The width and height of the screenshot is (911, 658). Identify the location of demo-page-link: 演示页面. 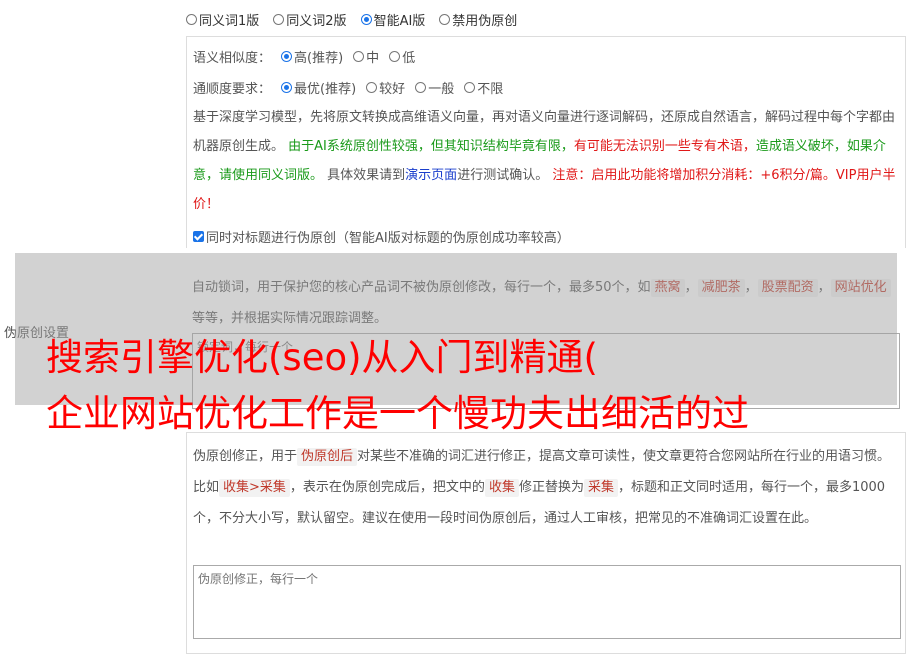
(431, 175).